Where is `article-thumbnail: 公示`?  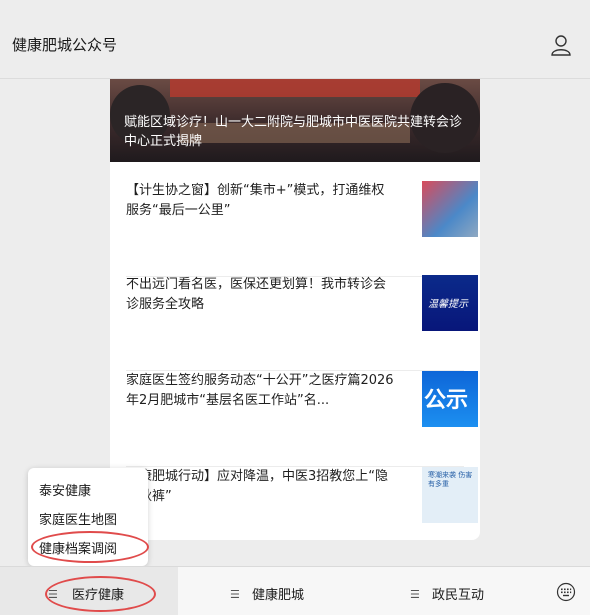 article-thumbnail: 公示 is located at coordinates (450, 399).